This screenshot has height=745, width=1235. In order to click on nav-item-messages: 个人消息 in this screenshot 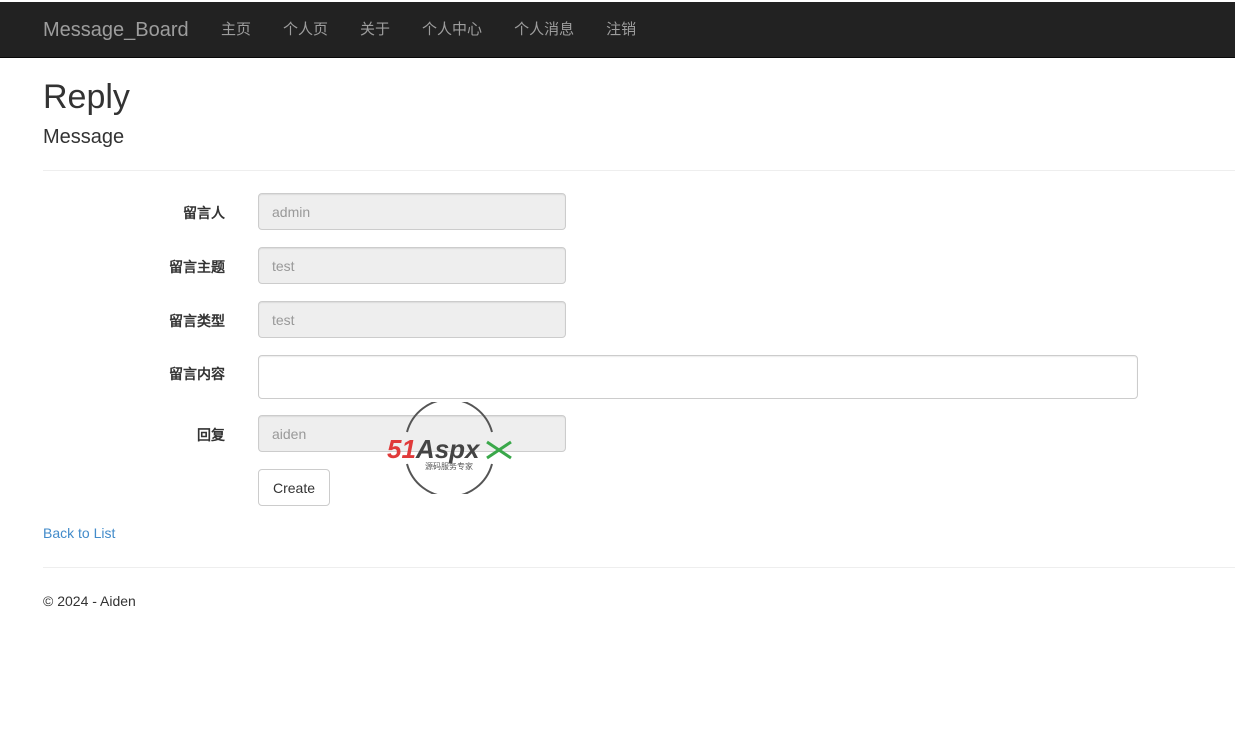, I will do `click(544, 30)`.